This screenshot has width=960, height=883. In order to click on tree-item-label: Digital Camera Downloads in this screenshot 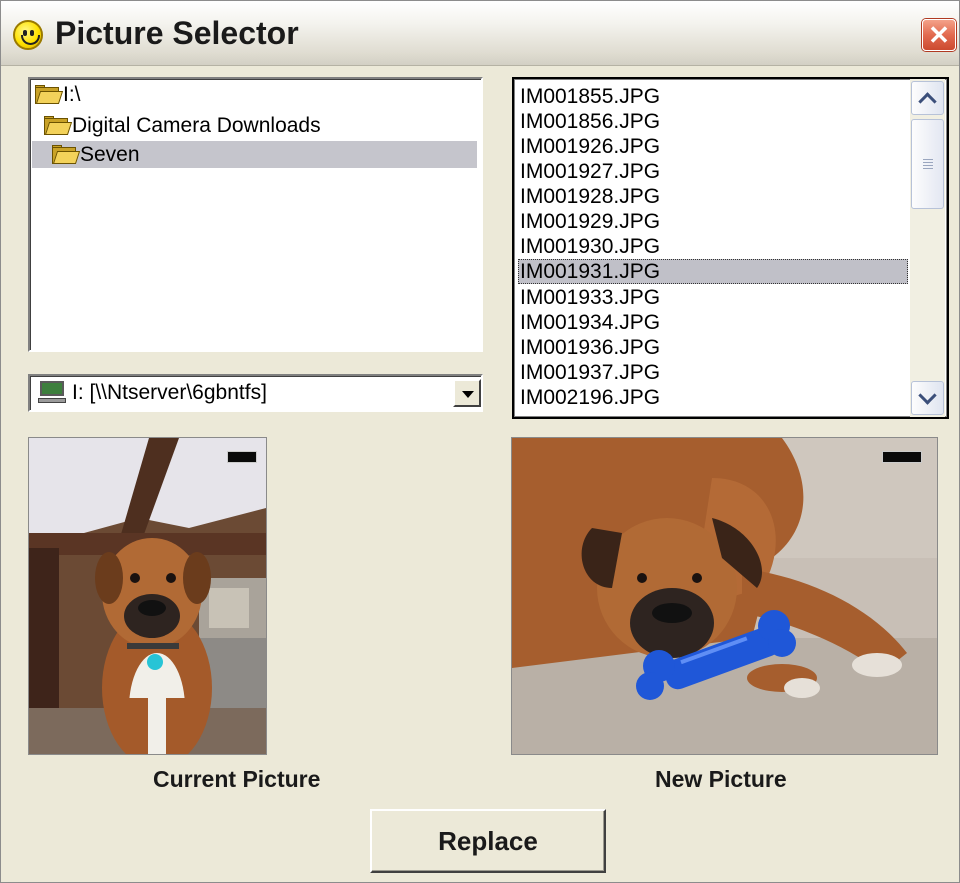, I will do `click(196, 125)`.